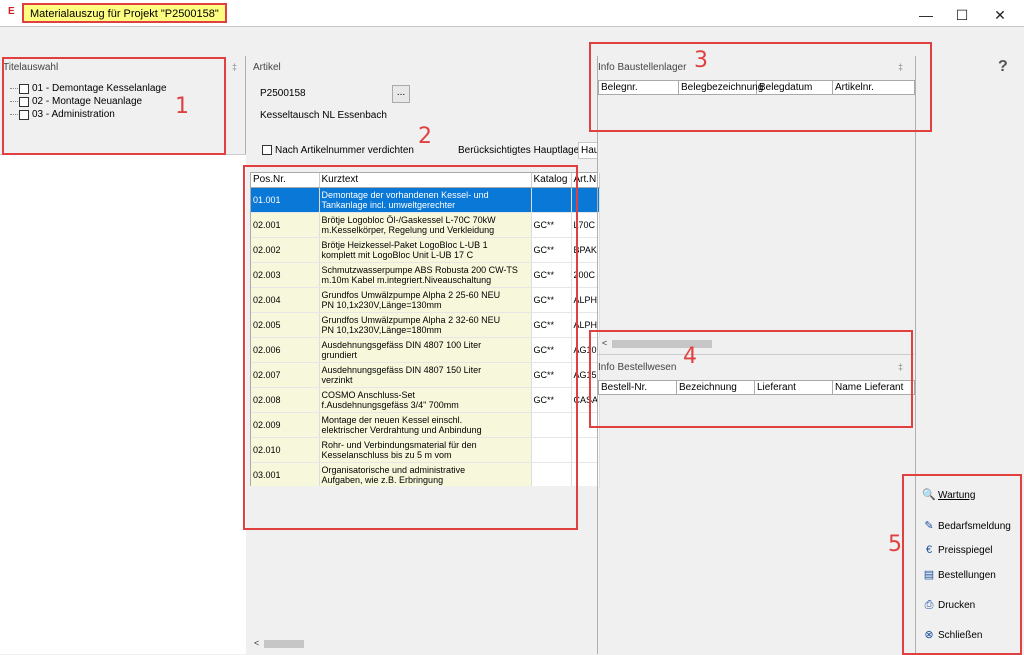 Image resolution: width=1024 pixels, height=655 pixels. I want to click on kurztext-line: f.Ausdehnungsgefäss 3/4" 700mm, so click(390, 404).